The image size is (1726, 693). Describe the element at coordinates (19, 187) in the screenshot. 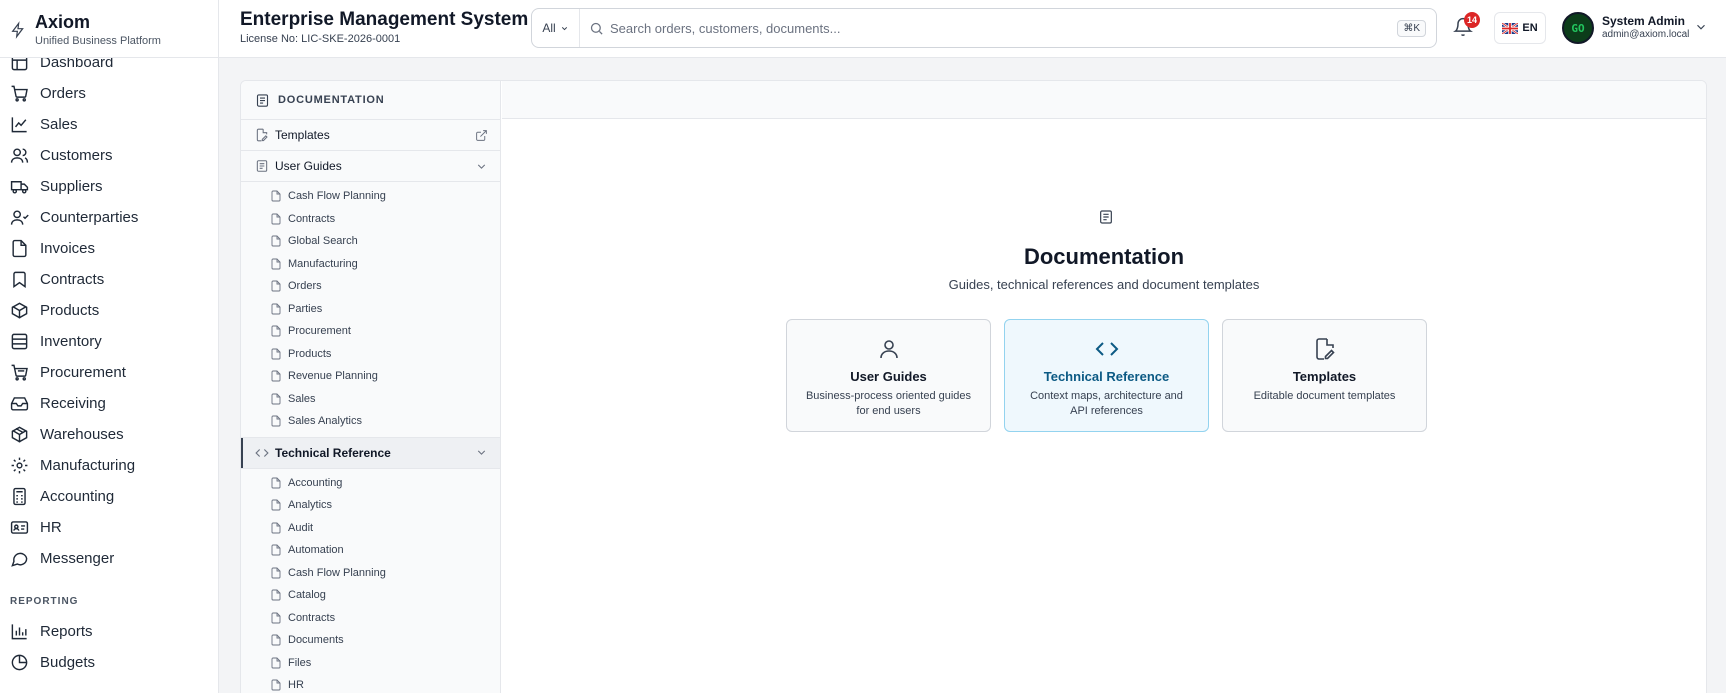

I see `truck-icon` at that location.